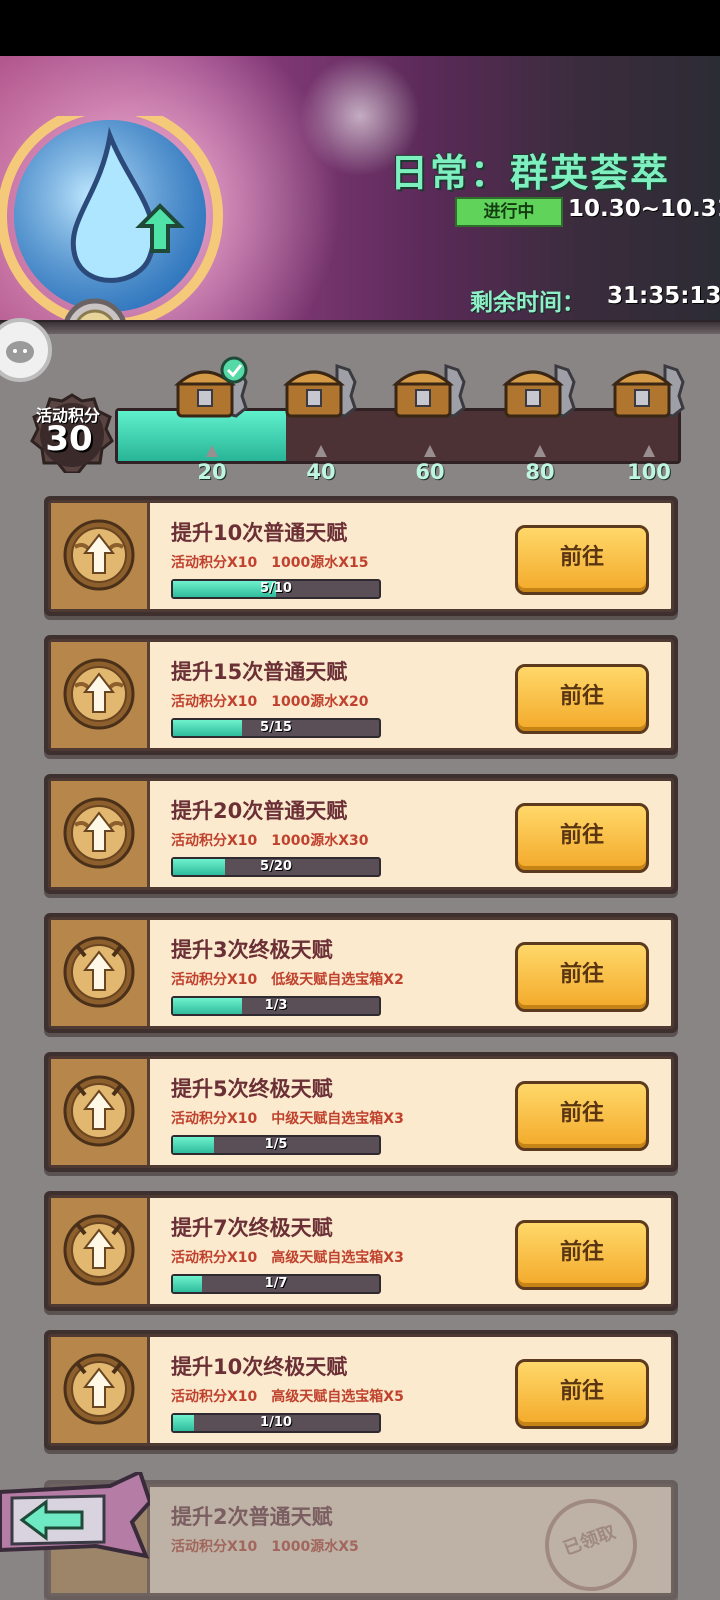 The image size is (720, 1600). Describe the element at coordinates (287, 980) in the screenshot. I see `task-reward: 活动积分X10 低级天赋自选宝箱X2` at that location.